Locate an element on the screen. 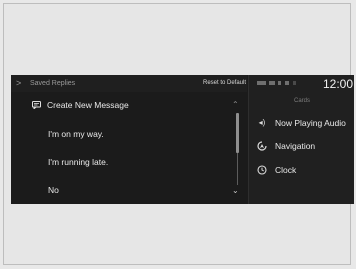 This screenshot has width=356, height=269. status-clock: 12:00 is located at coordinates (338, 84).